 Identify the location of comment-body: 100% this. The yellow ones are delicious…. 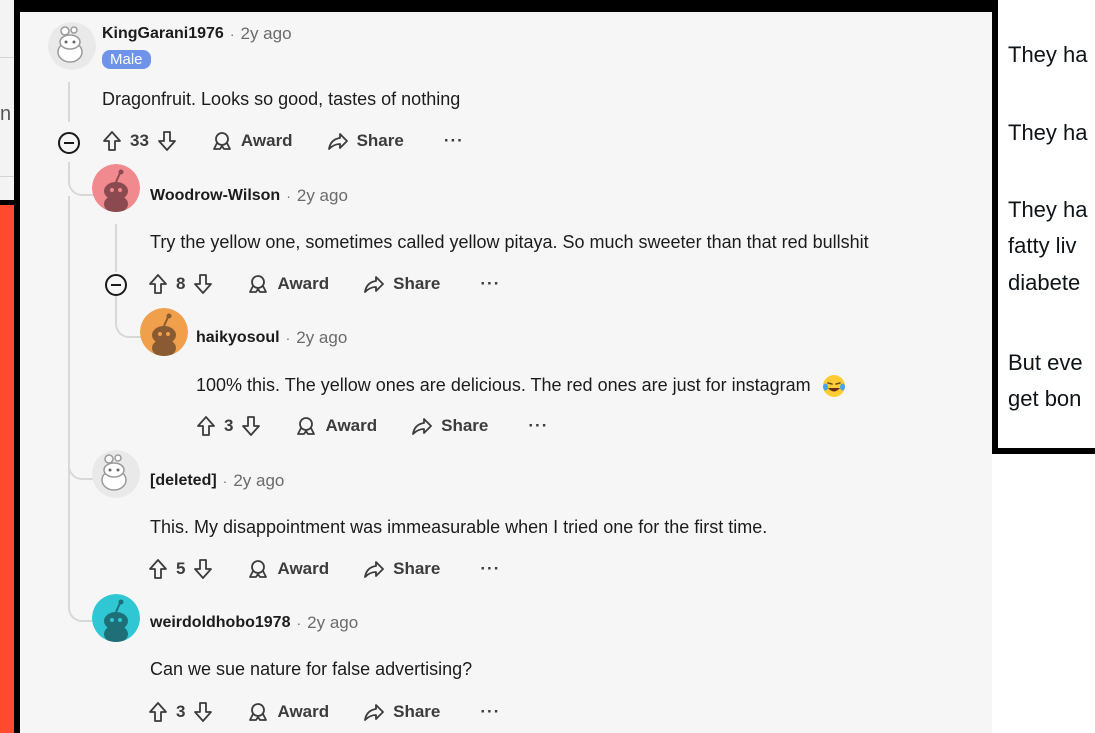
(521, 386).